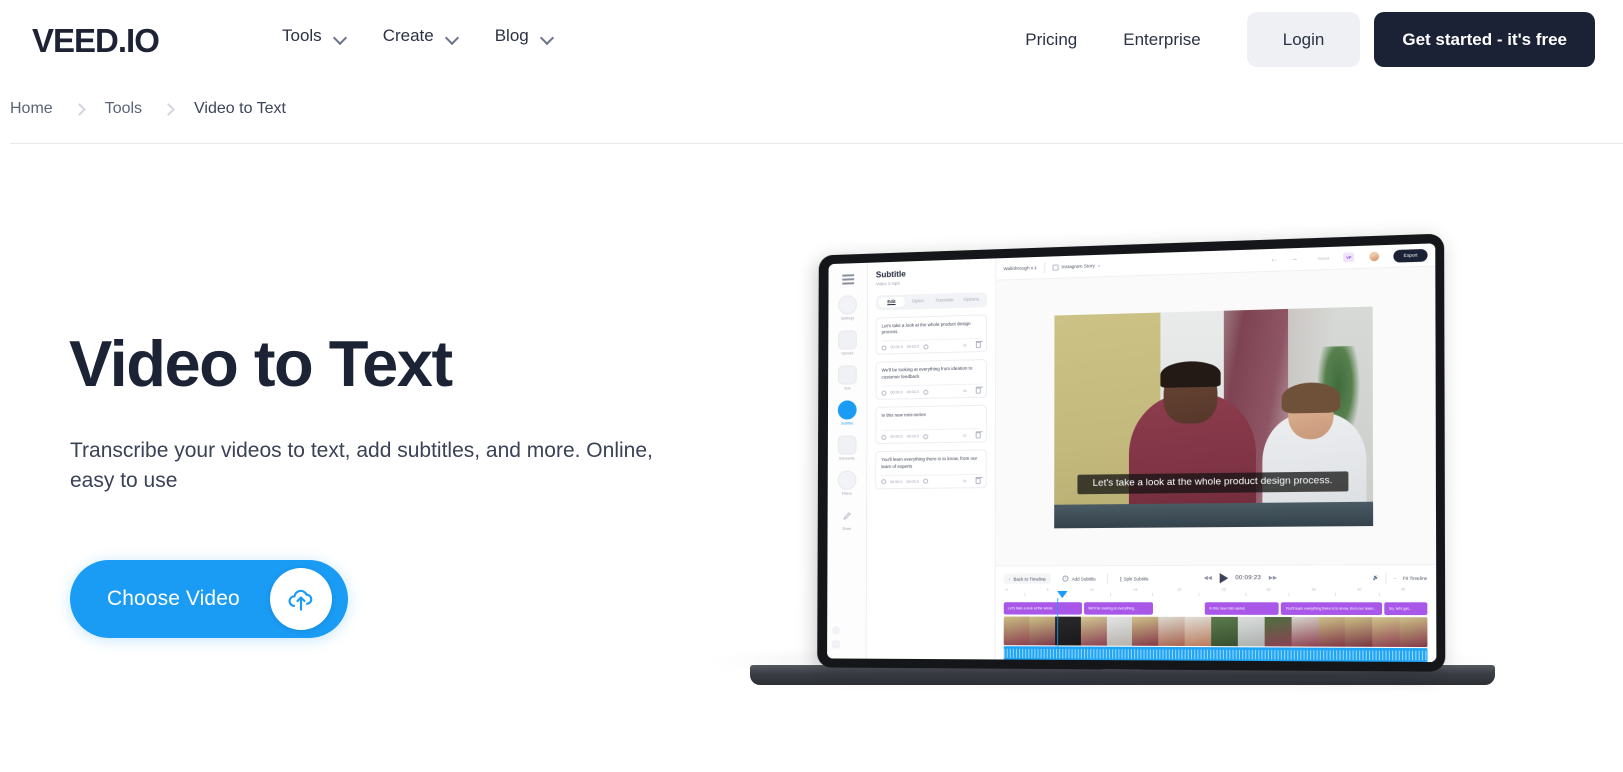 The width and height of the screenshot is (1623, 772). What do you see at coordinates (511, 35) in the screenshot?
I see `nav-label-blog: Blog` at bounding box center [511, 35].